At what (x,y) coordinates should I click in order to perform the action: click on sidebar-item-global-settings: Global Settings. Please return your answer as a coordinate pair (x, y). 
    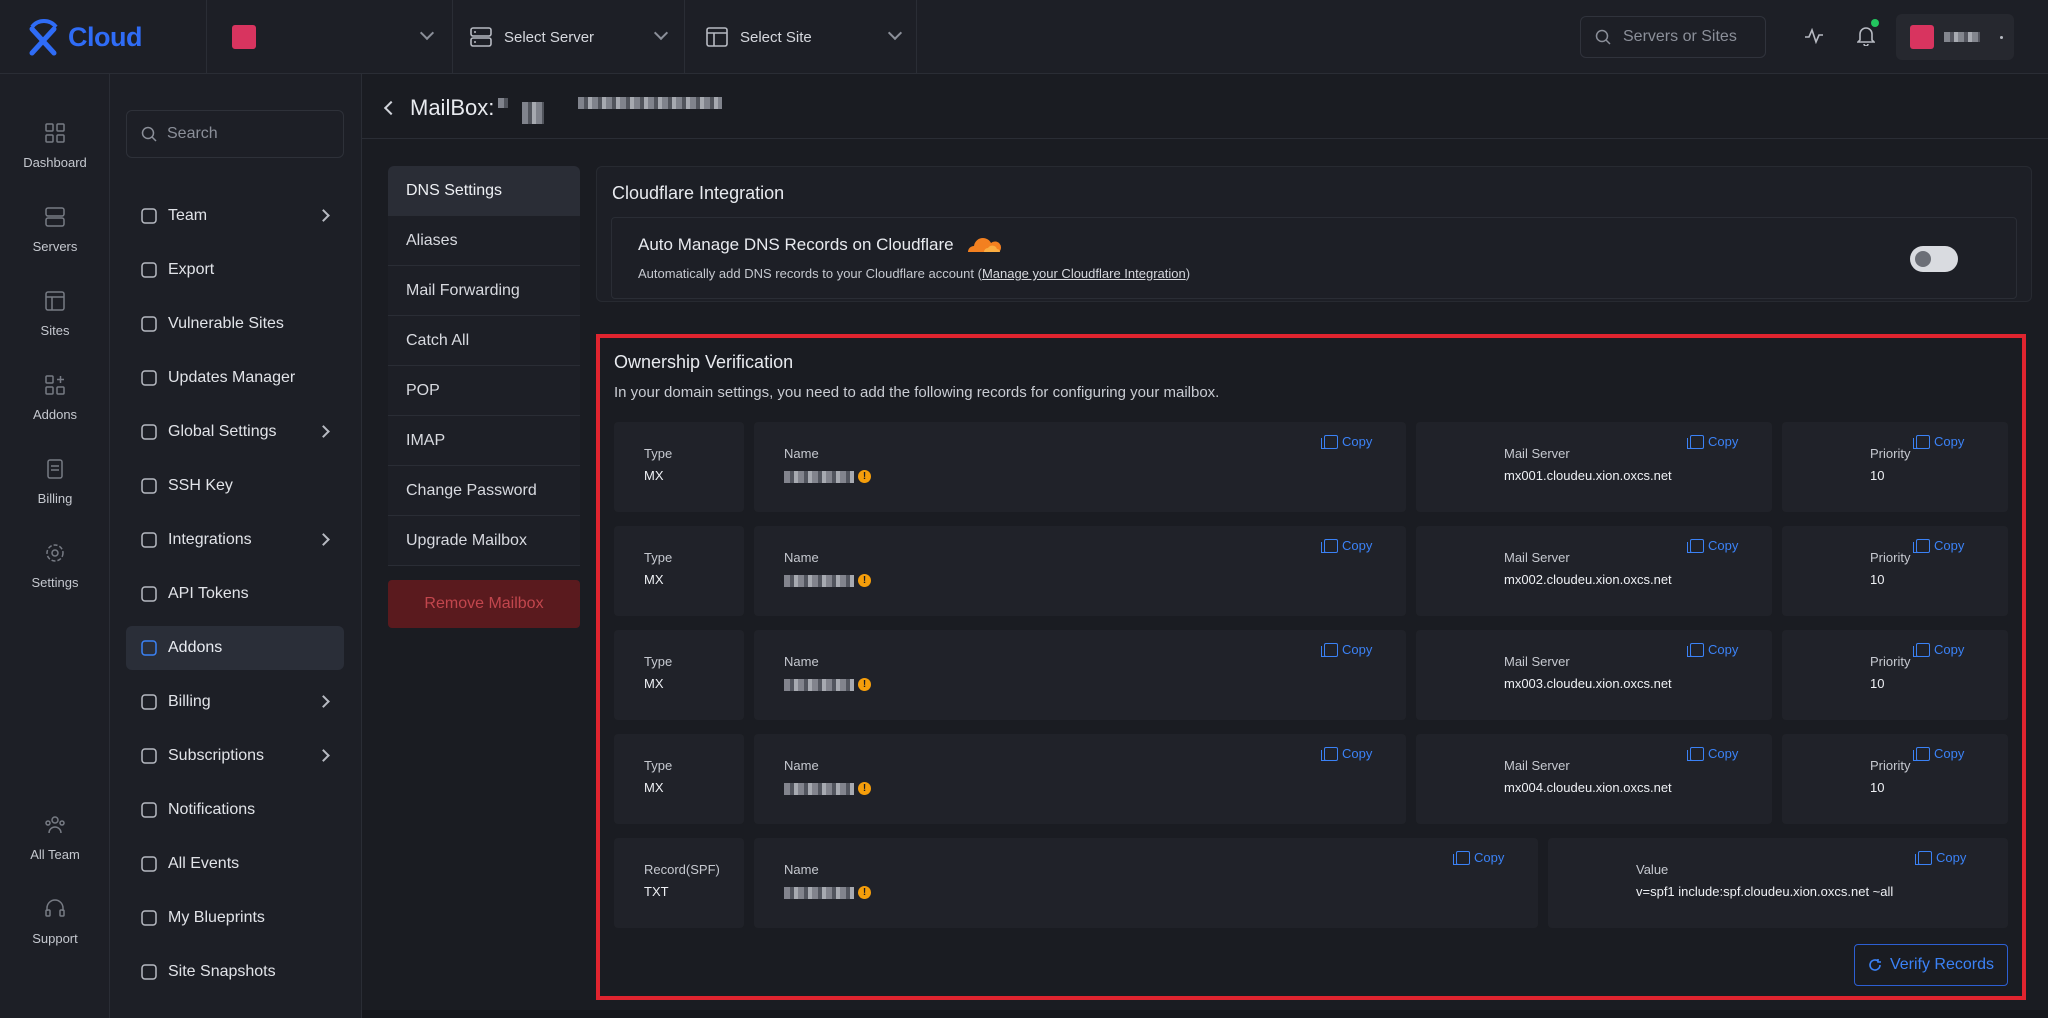
    Looking at the image, I should click on (235, 432).